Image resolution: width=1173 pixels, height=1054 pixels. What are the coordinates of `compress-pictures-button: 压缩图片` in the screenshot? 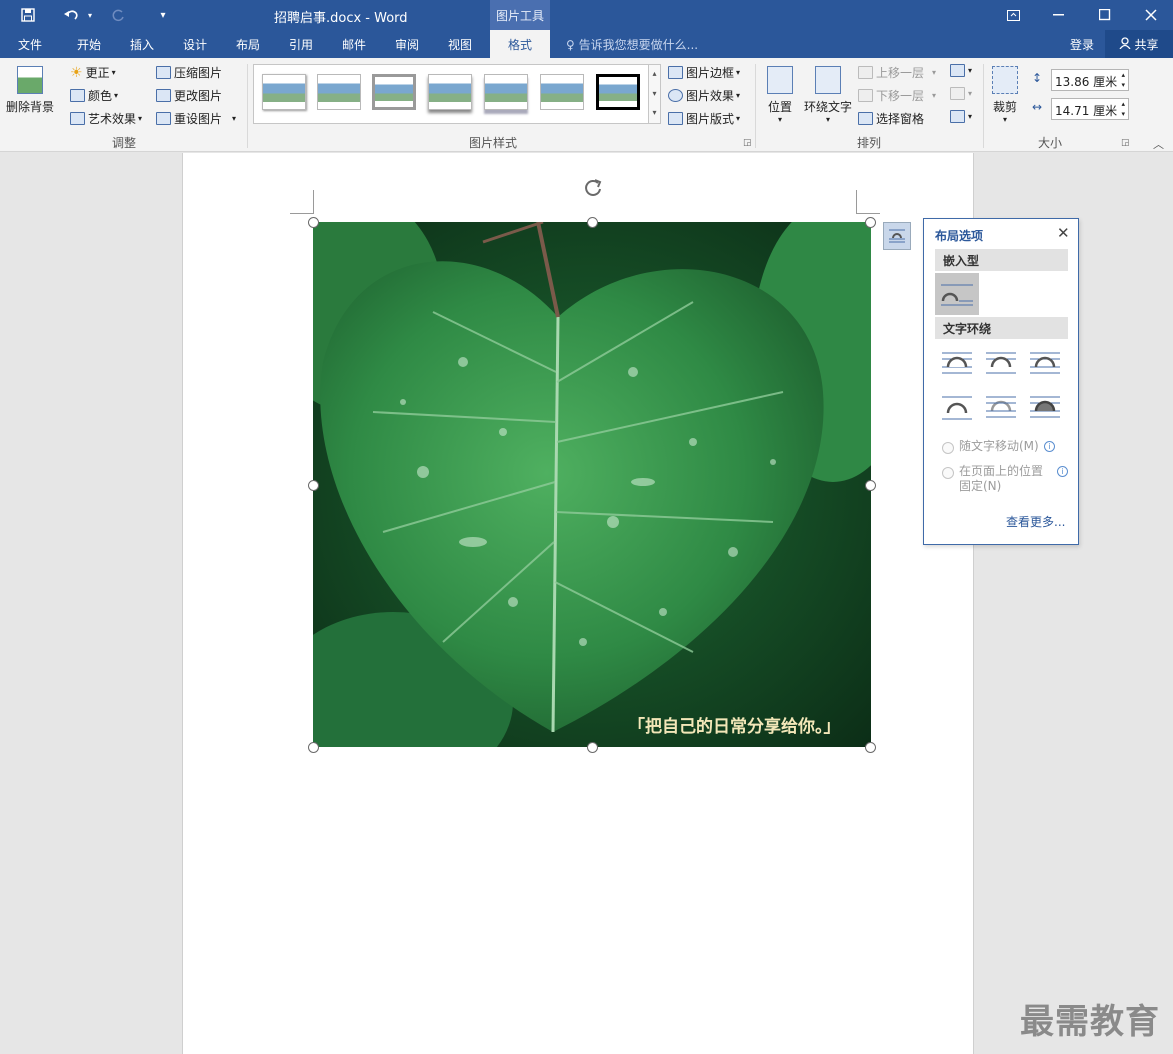 It's located at (189, 72).